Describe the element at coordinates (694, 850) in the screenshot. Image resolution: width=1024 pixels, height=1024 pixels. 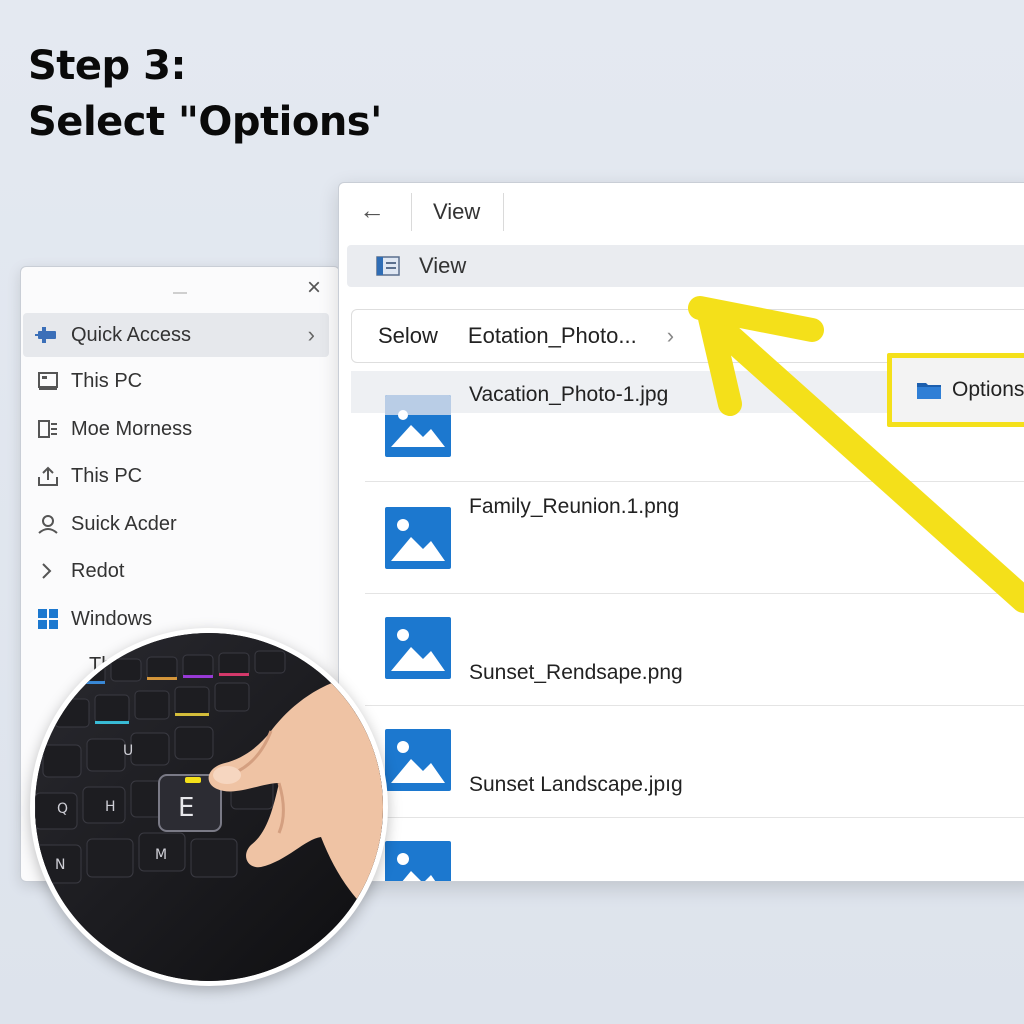
I see `file-row` at that location.